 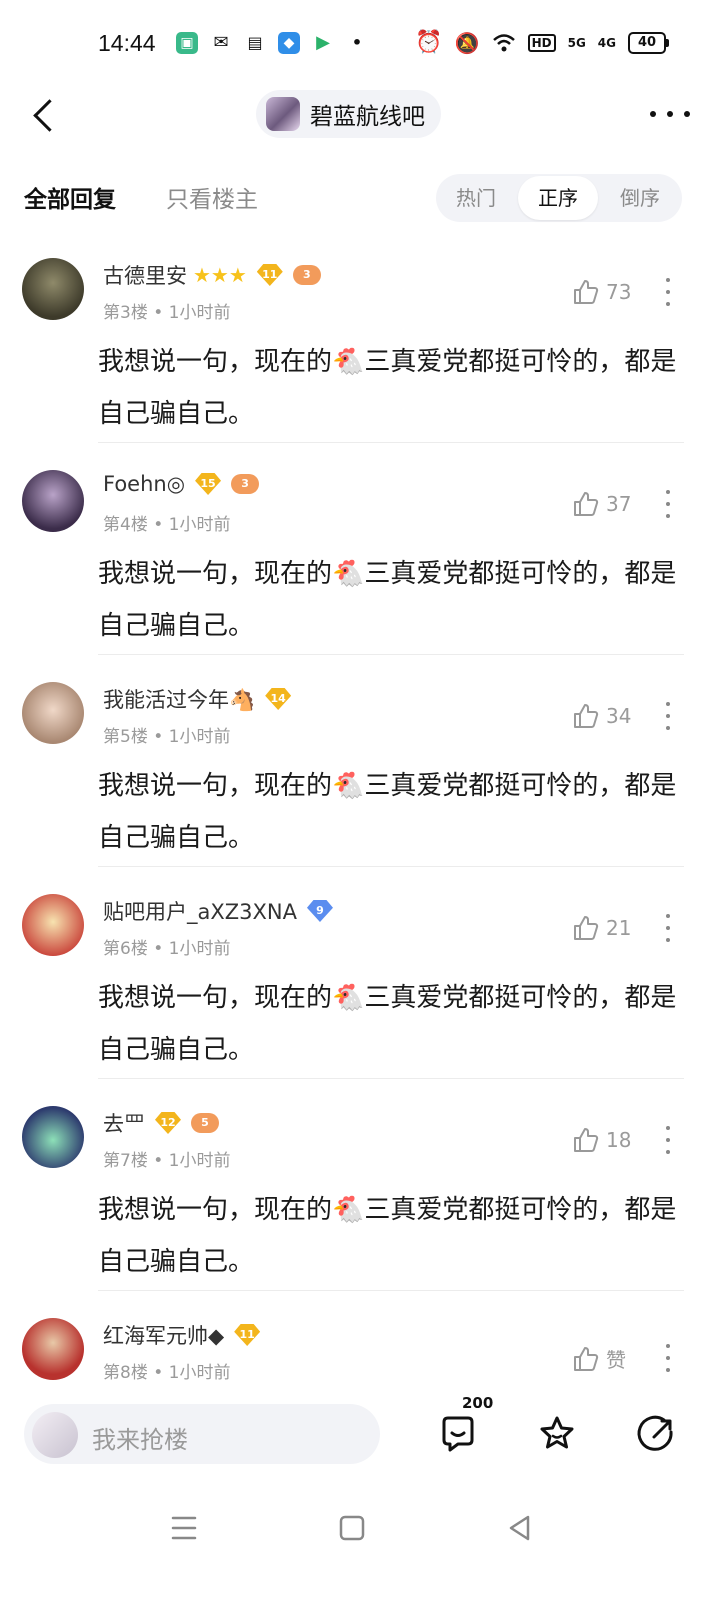 I want to click on reply-meta: 第6楼 • 1小时前, so click(x=167, y=946).